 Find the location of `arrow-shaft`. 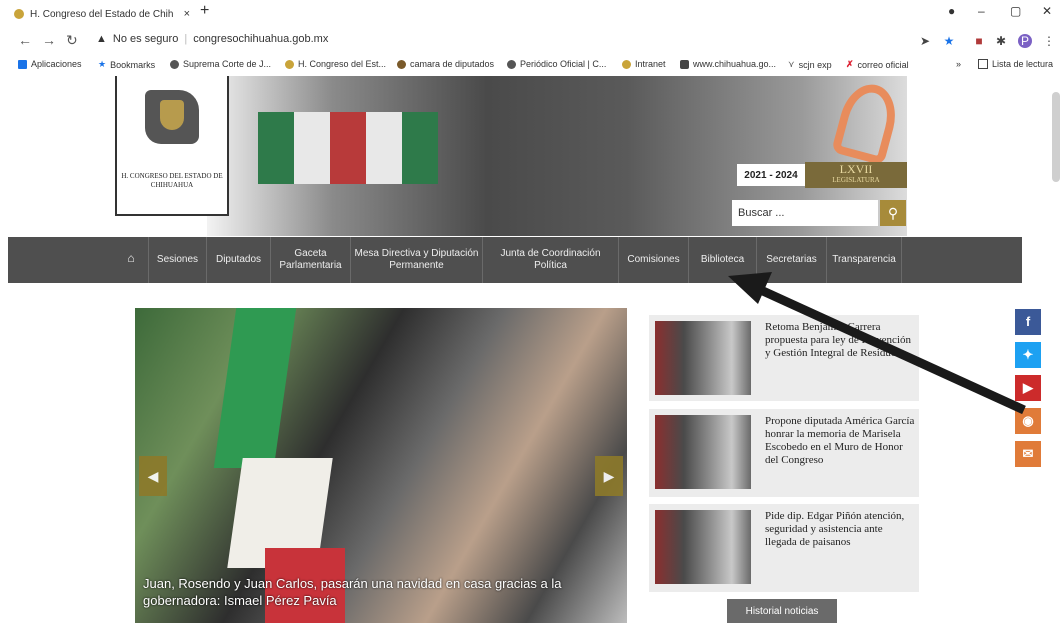

arrow-shaft is located at coordinates (888, 348).